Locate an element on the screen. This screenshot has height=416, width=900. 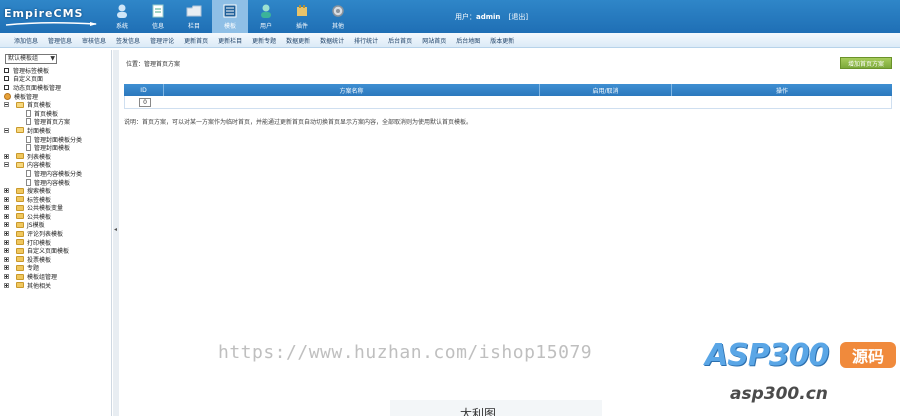
tree-item: 动态页面模板管理 is located at coordinates (58, 87).